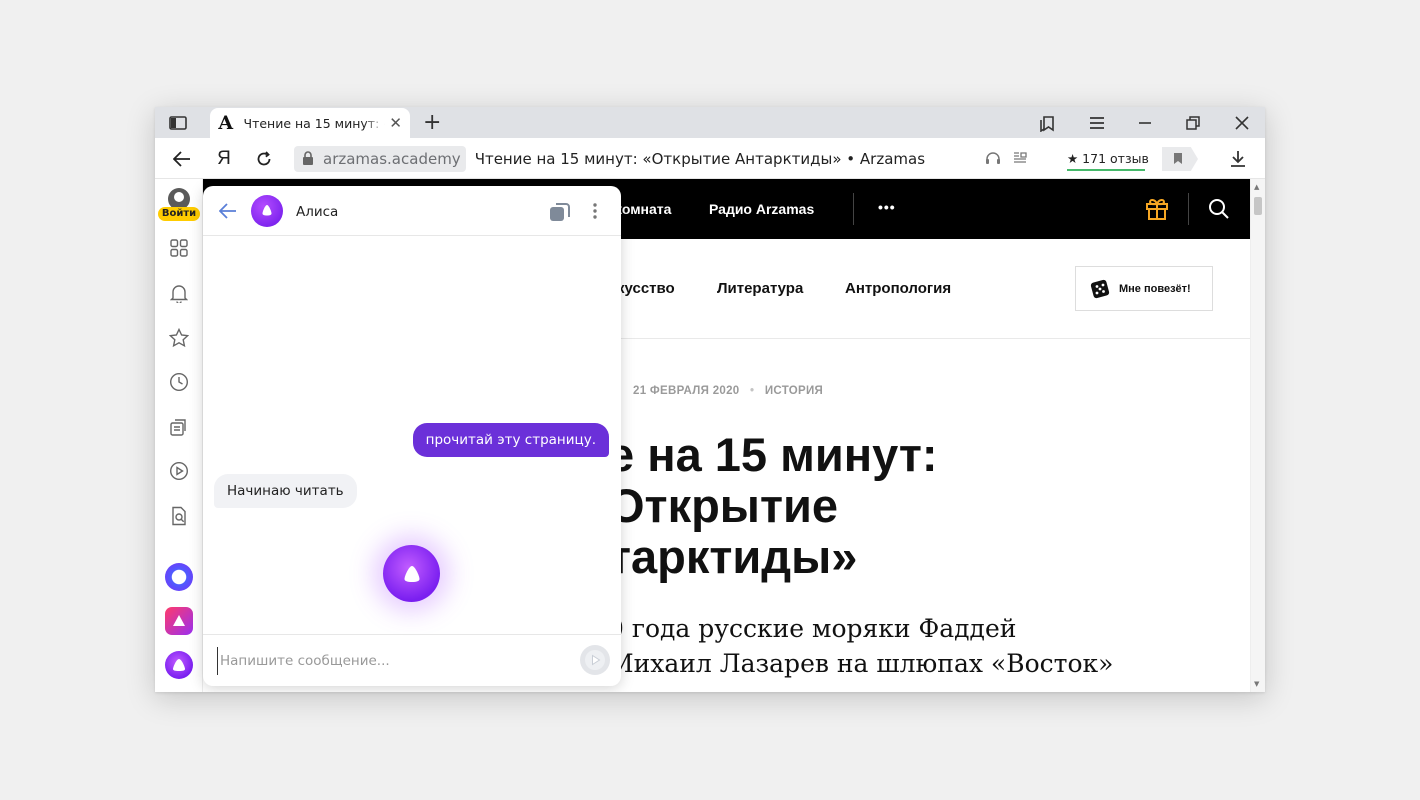 This screenshot has width=1420, height=800. Describe the element at coordinates (1258, 206) in the screenshot. I see `scroll-thumb` at that location.